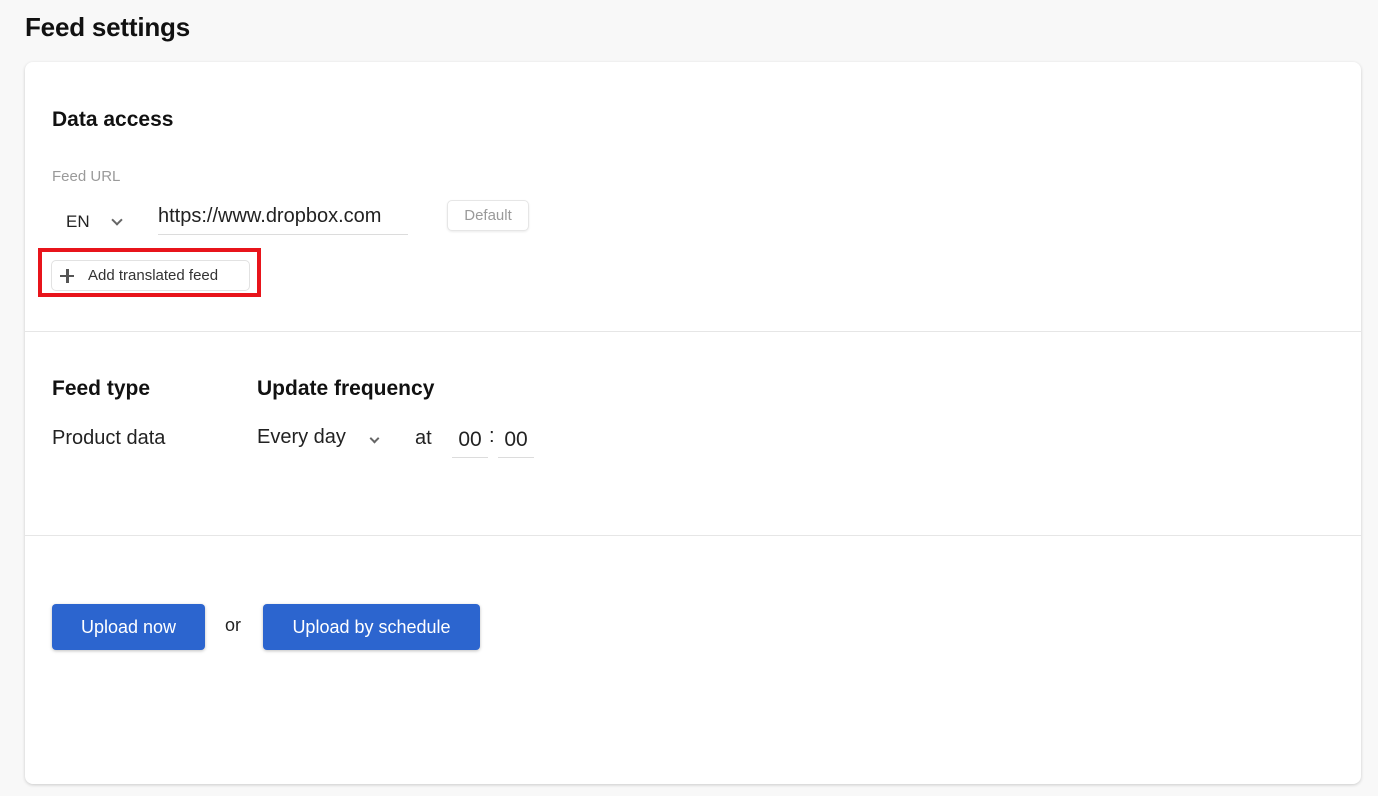  I want to click on minute-input, so click(516, 440).